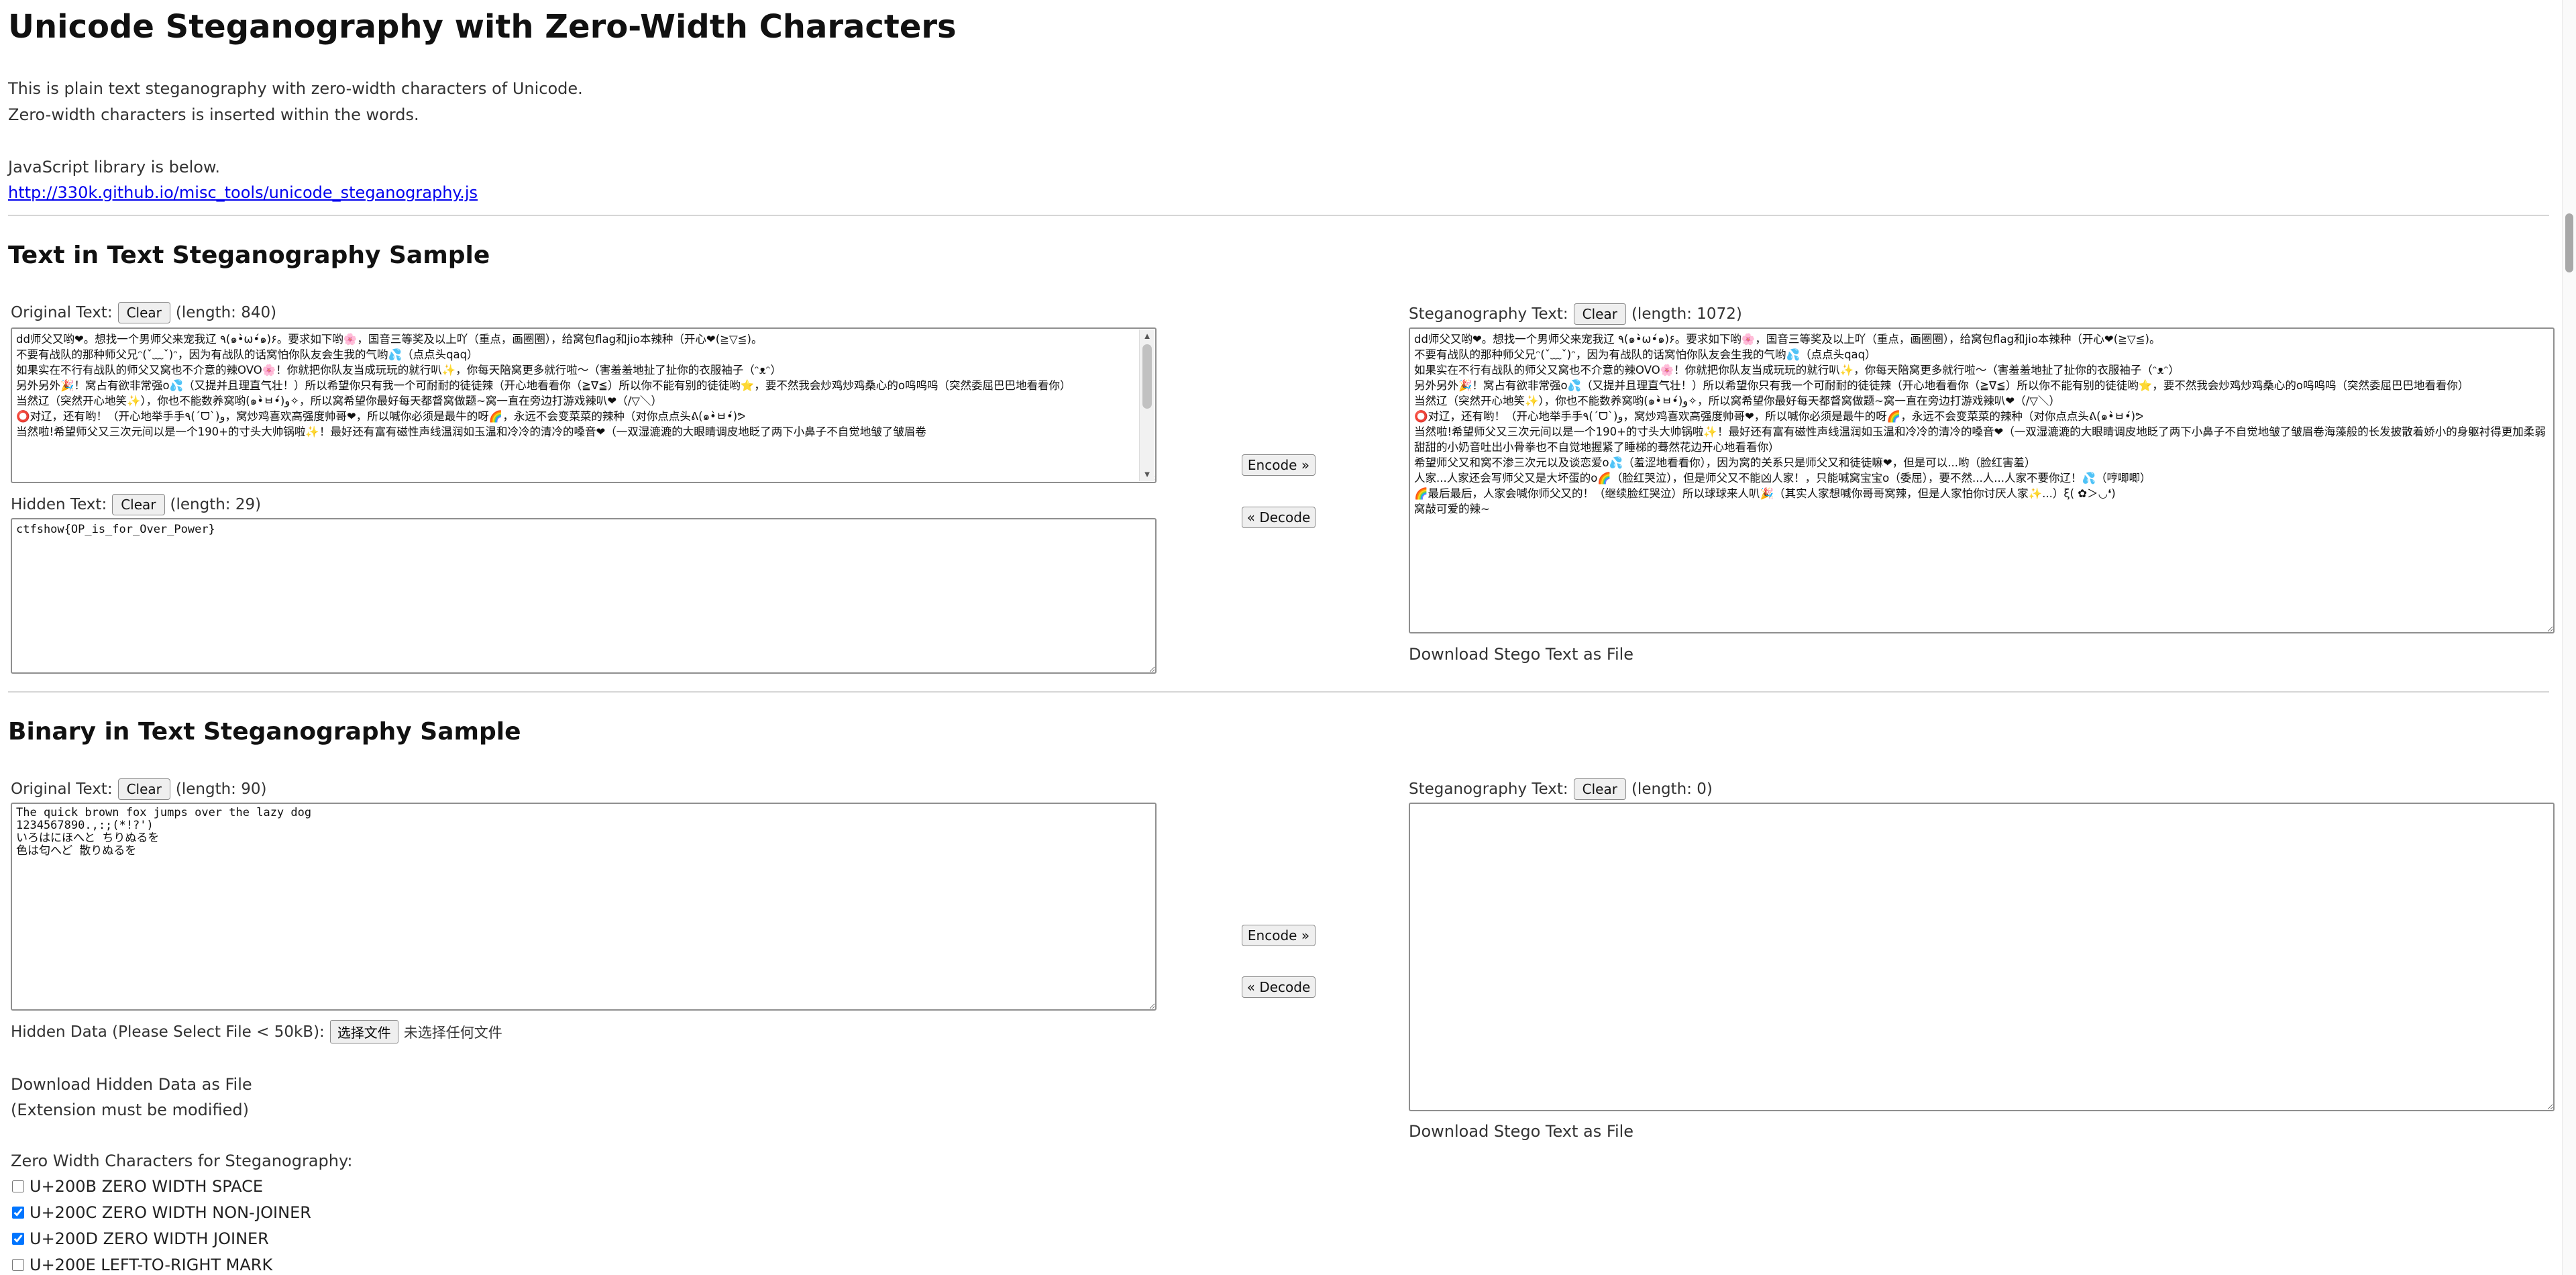 The height and width of the screenshot is (1275, 2576). What do you see at coordinates (1279, 935) in the screenshot?
I see `binary-encode-button: Encode »` at bounding box center [1279, 935].